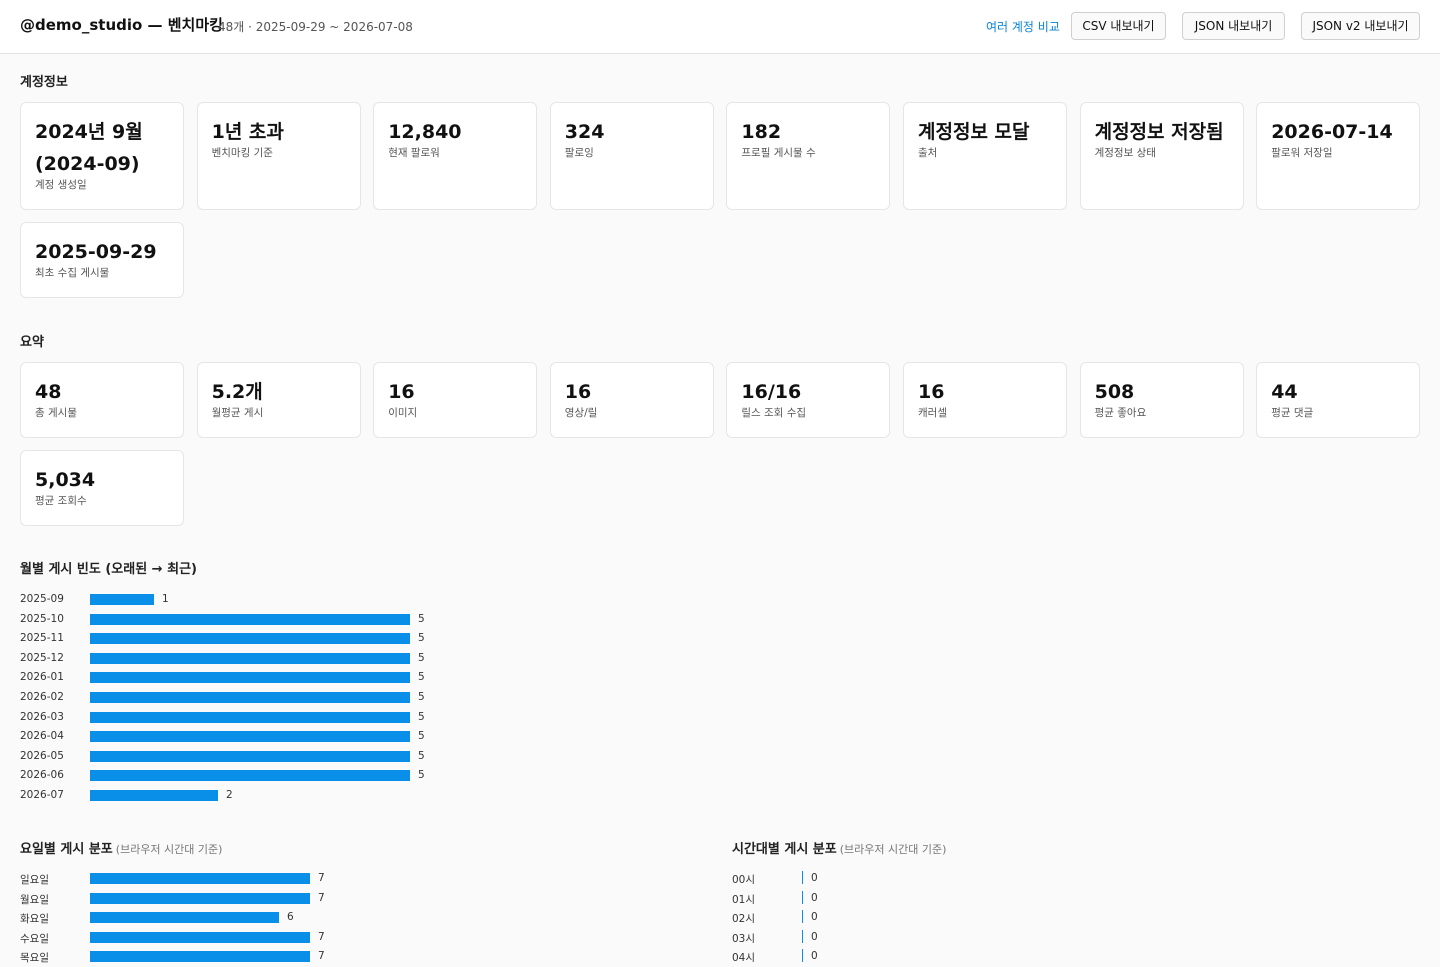  What do you see at coordinates (237, 413) in the screenshot?
I see `card-label: 월평균 게시` at bounding box center [237, 413].